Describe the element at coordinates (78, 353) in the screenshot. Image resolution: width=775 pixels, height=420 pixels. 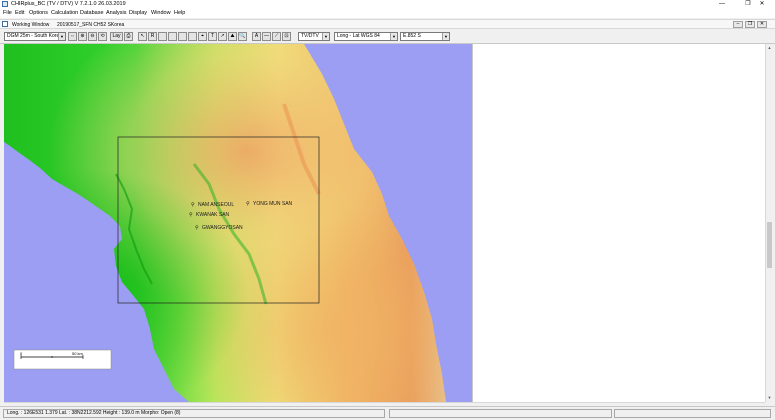
I see `scale-end-label: 50 km` at that location.